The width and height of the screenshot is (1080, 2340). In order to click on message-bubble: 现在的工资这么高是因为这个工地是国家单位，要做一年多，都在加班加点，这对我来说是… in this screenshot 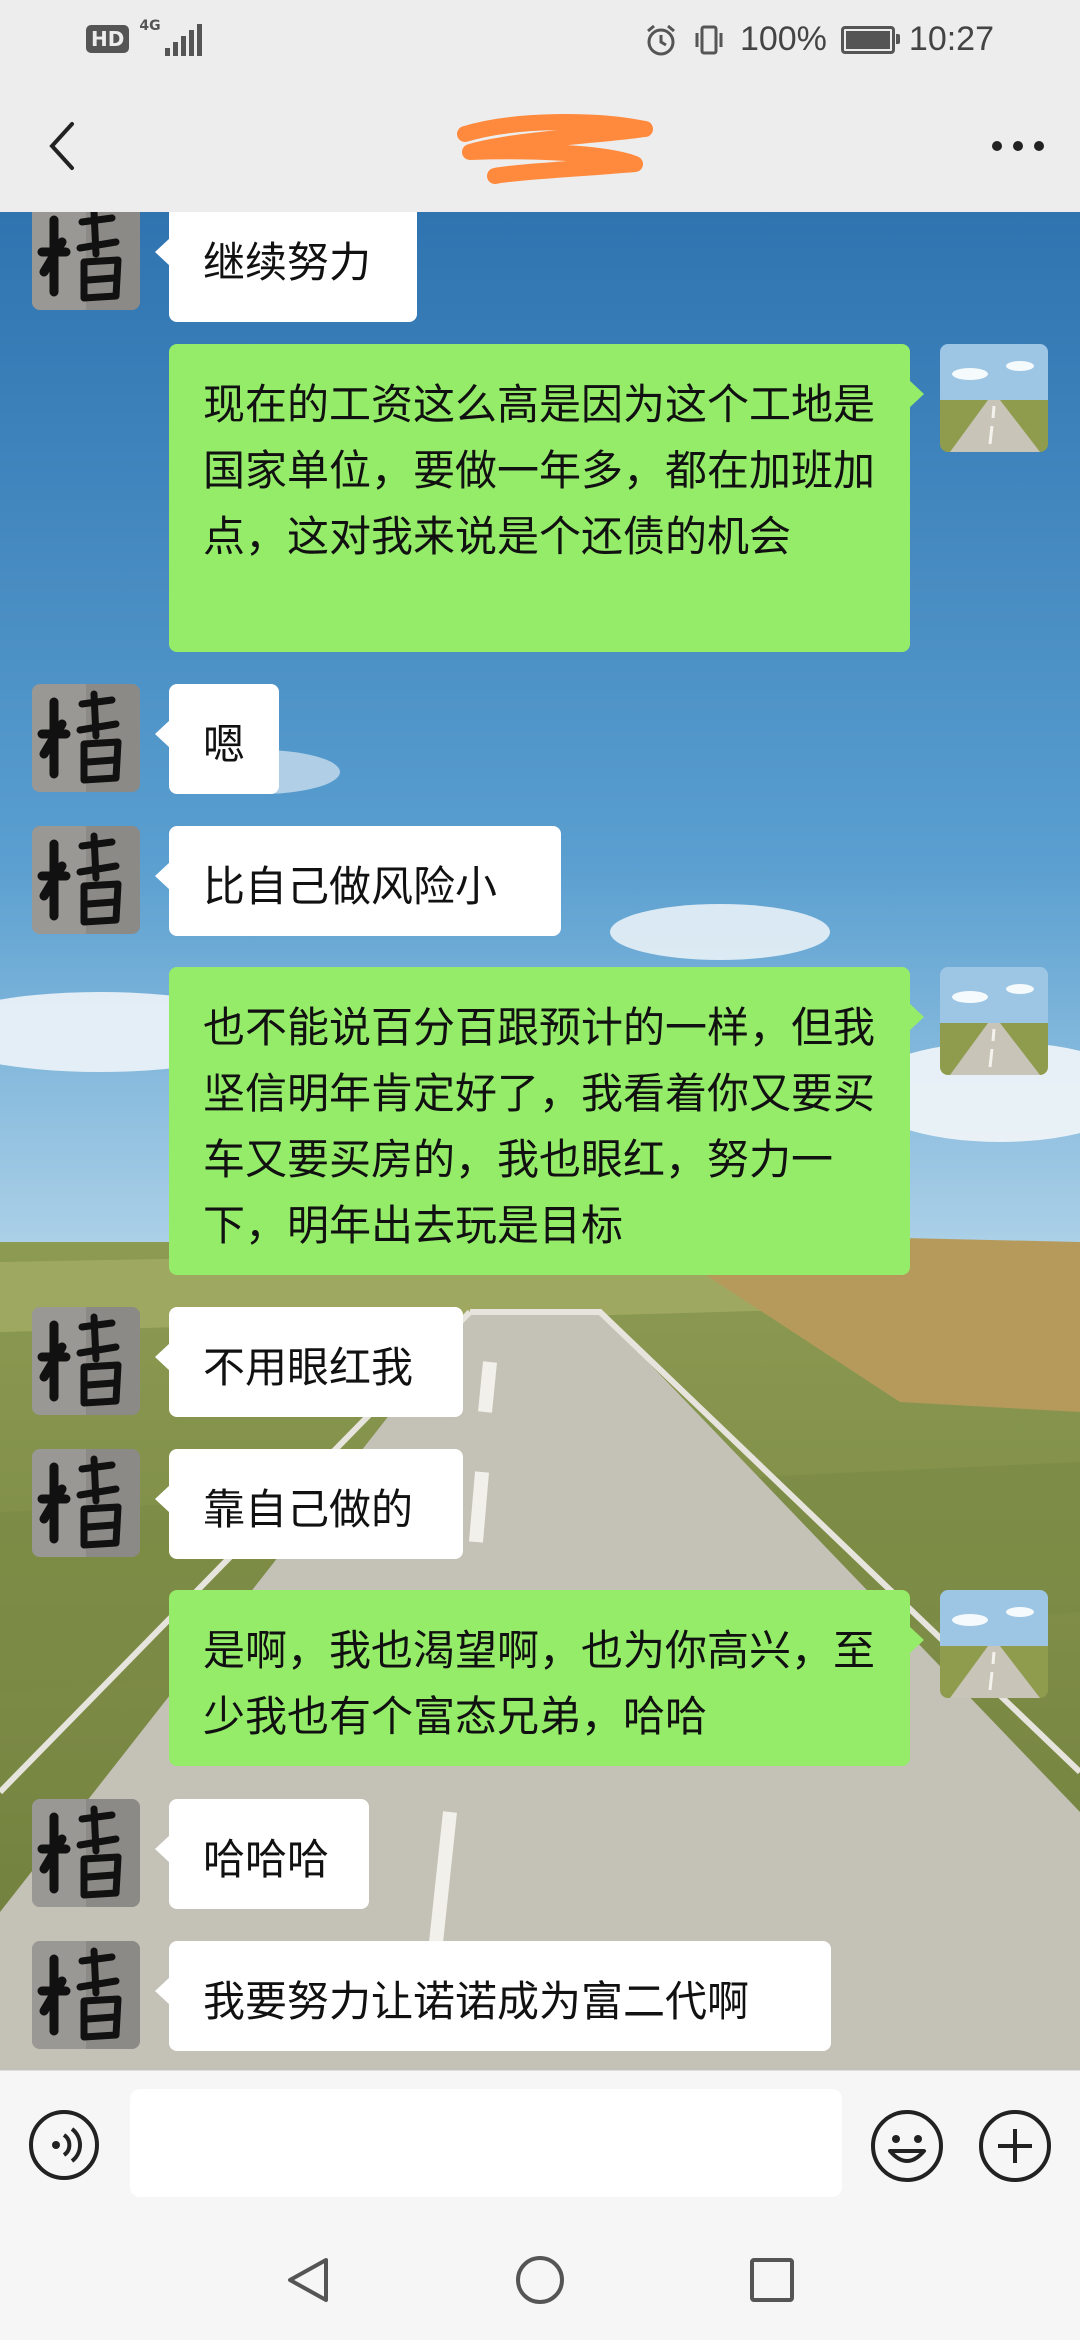, I will do `click(546, 498)`.